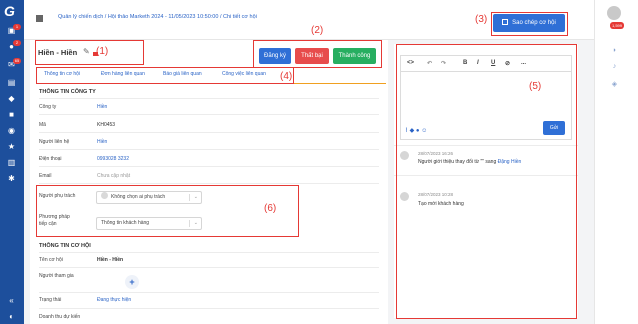 Image resolution: width=638 pixels, height=324 pixels. What do you see at coordinates (123, 74) in the screenshot?
I see `tab-related-orders: Đơn hàng liên quan` at bounding box center [123, 74].